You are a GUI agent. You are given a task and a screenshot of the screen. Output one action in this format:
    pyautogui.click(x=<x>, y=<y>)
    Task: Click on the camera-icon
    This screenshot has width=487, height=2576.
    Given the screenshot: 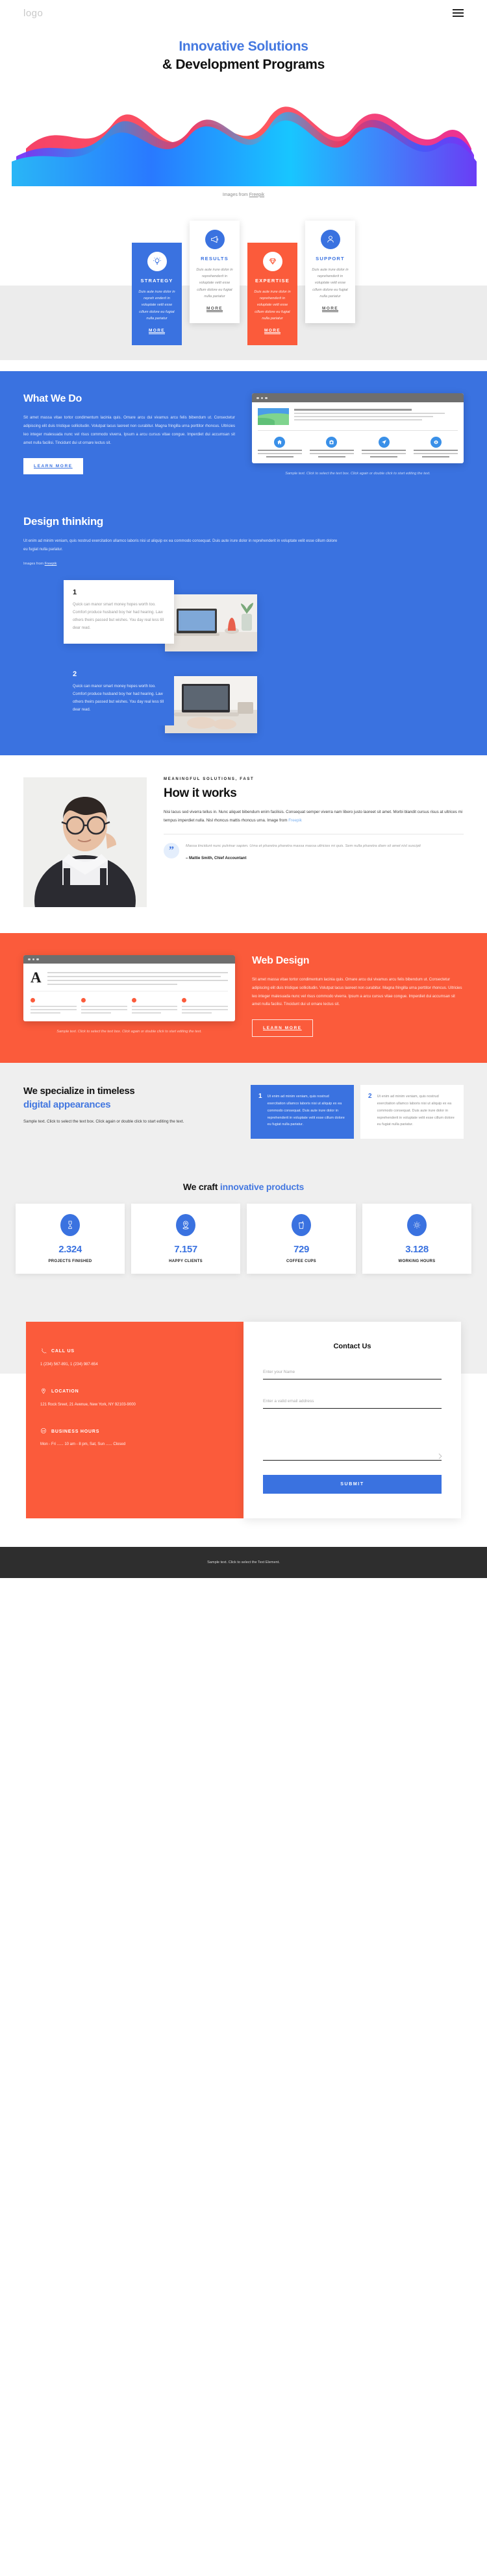 What is the action you would take?
    pyautogui.click(x=332, y=442)
    